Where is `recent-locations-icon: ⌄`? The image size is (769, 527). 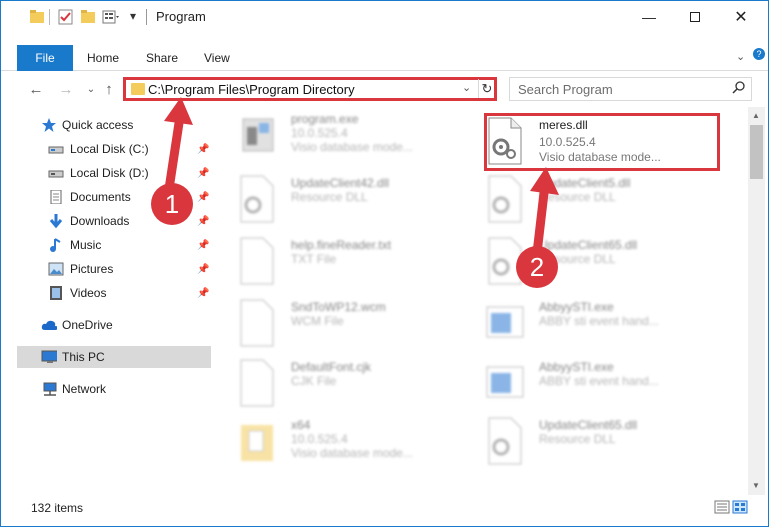
recent-locations-icon: ⌄ is located at coordinates (91, 89).